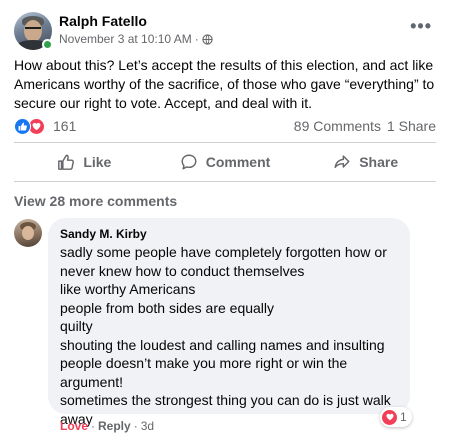  I want to click on share-button: Share, so click(365, 162).